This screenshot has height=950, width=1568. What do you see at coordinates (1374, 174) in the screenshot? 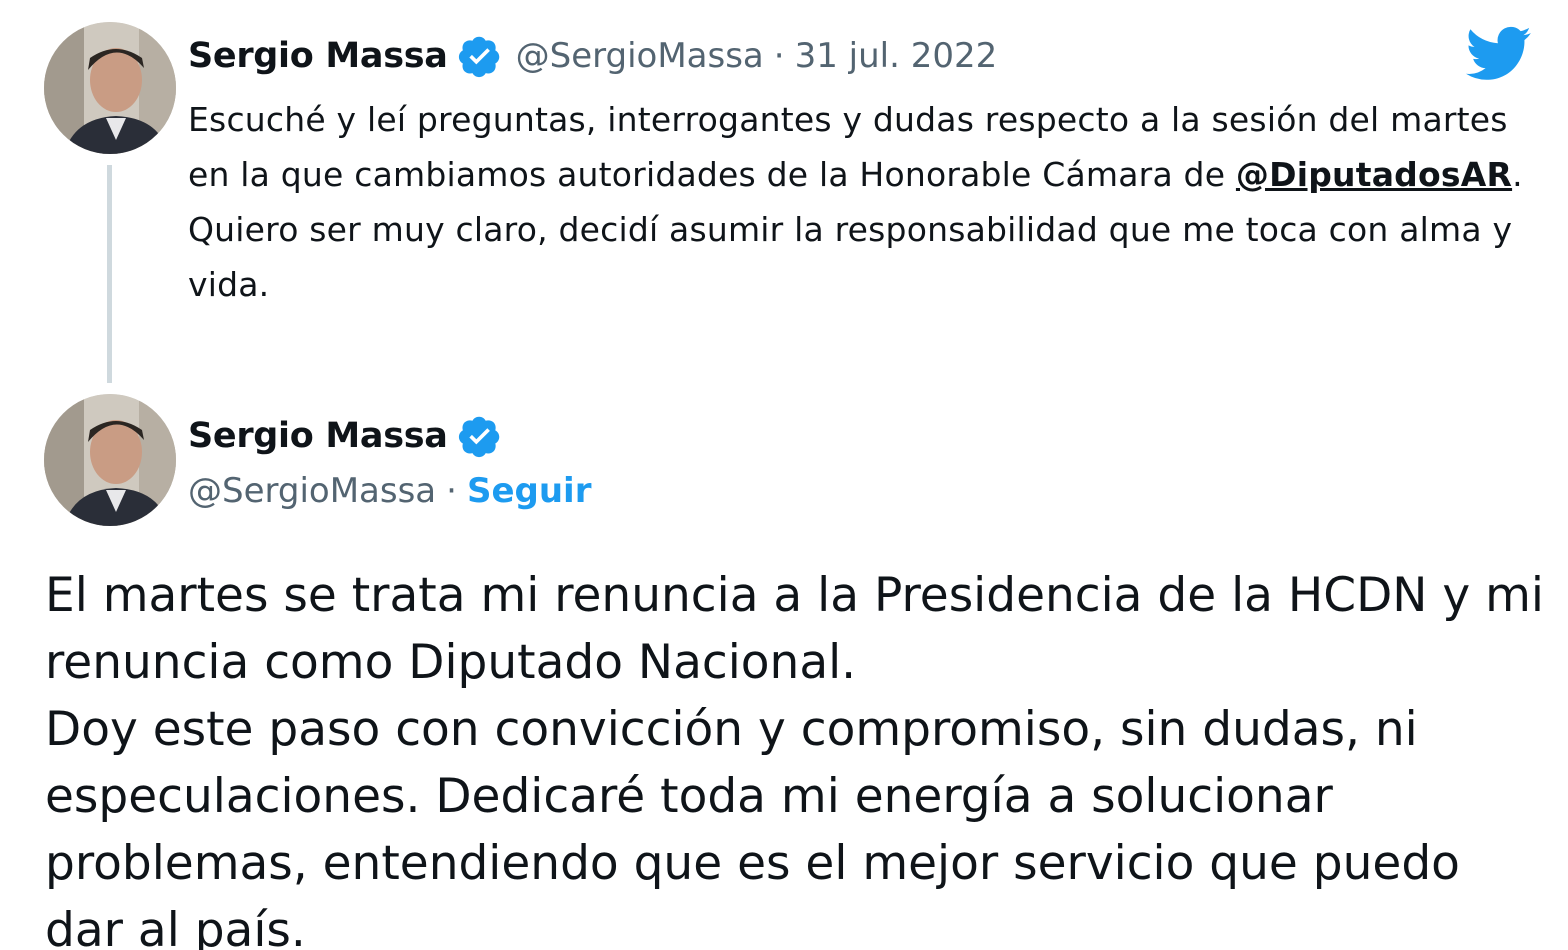
I see `mention-link: @DiputadosAR` at bounding box center [1374, 174].